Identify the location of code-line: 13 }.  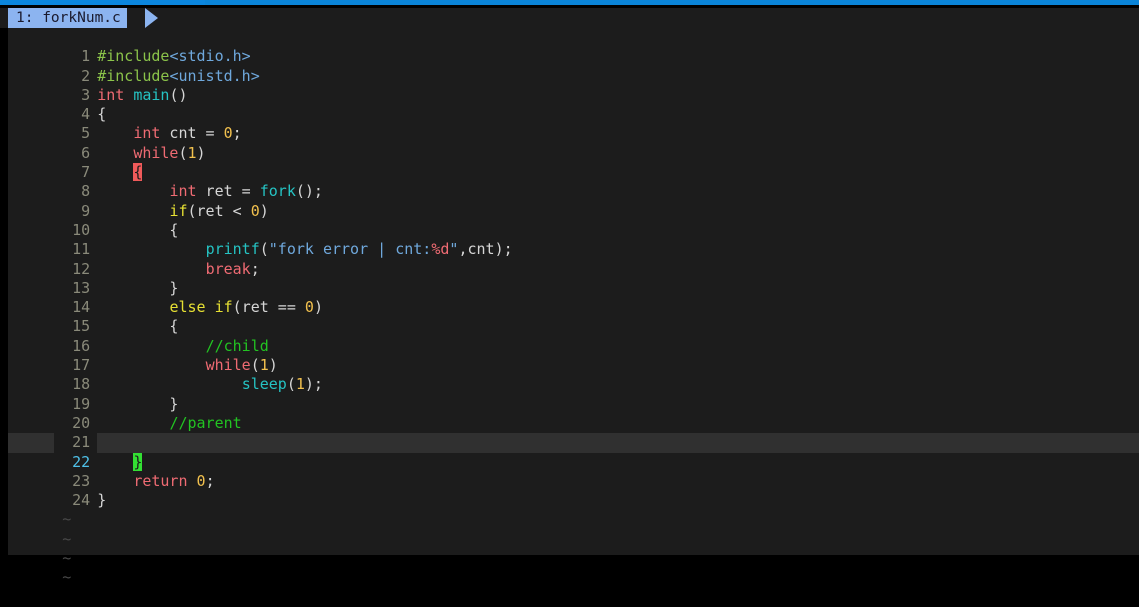
(569, 279).